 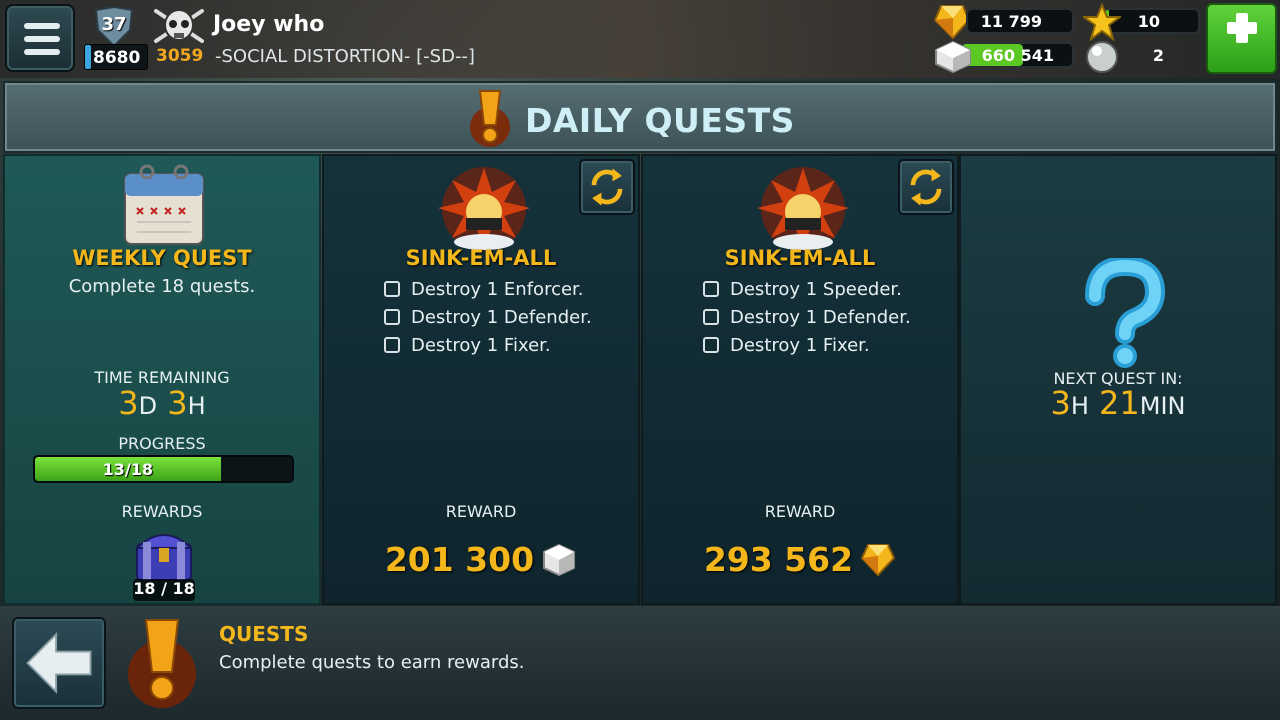 What do you see at coordinates (372, 662) in the screenshot?
I see `footer-desc: Complete quests to earn rewards.` at bounding box center [372, 662].